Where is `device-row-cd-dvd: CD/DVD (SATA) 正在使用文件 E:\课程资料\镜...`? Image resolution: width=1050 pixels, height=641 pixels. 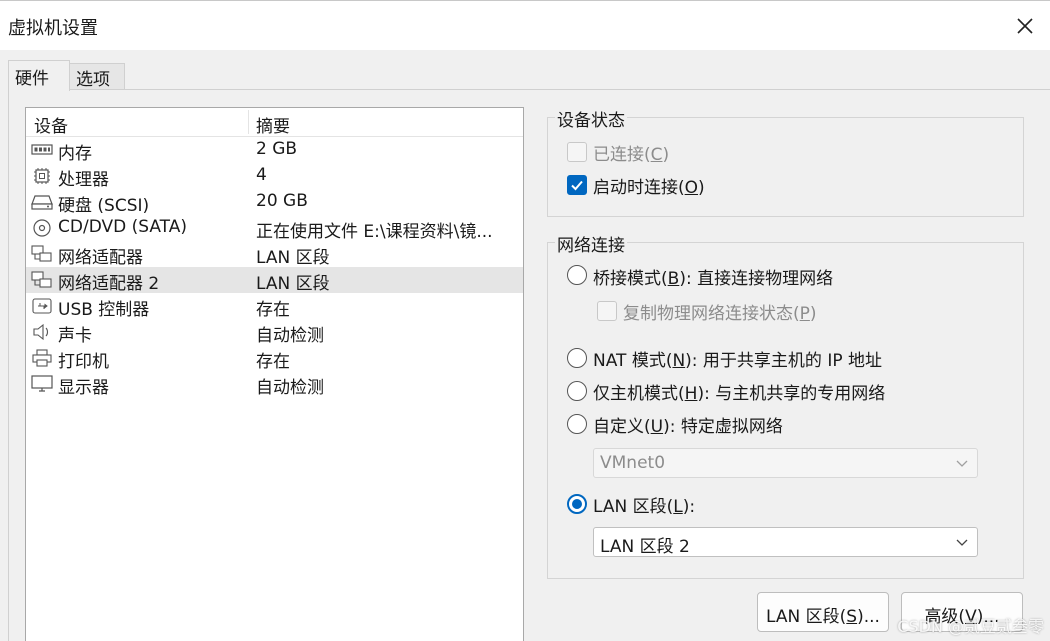 device-row-cd-dvd: CD/DVD (SATA) 正在使用文件 E:\课程资料\镜... is located at coordinates (274, 228).